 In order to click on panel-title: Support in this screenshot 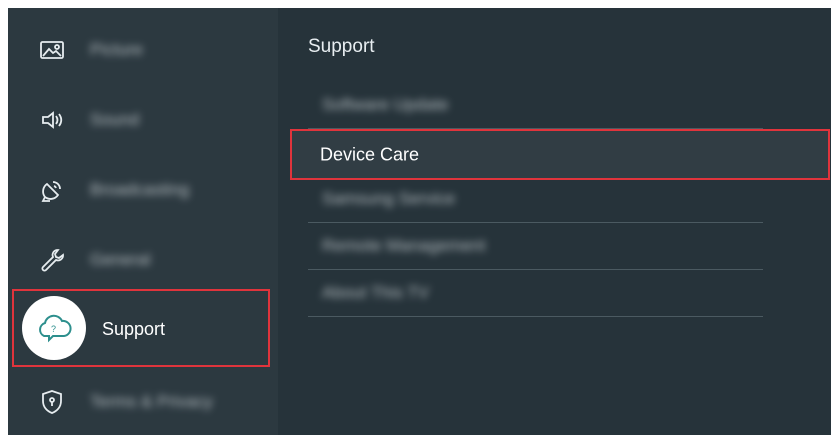, I will do `click(341, 46)`.